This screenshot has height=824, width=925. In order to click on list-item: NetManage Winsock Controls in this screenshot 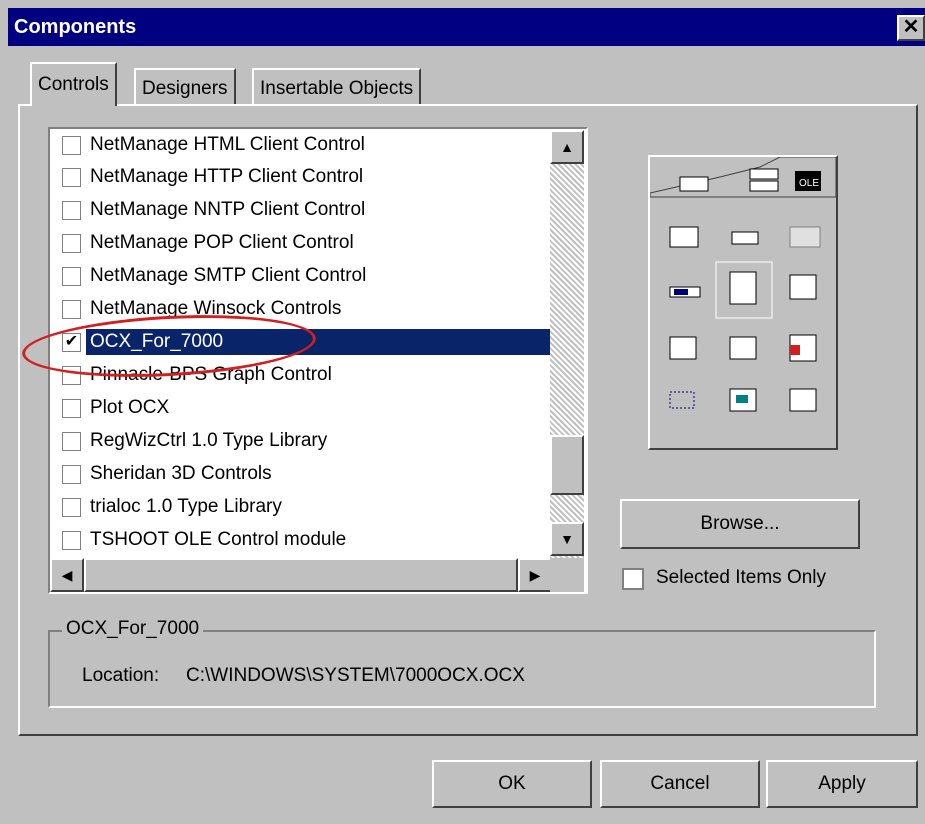, I will do `click(303, 309)`.